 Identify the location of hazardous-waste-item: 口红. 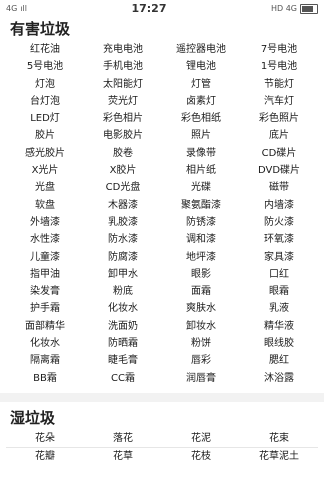
(279, 274).